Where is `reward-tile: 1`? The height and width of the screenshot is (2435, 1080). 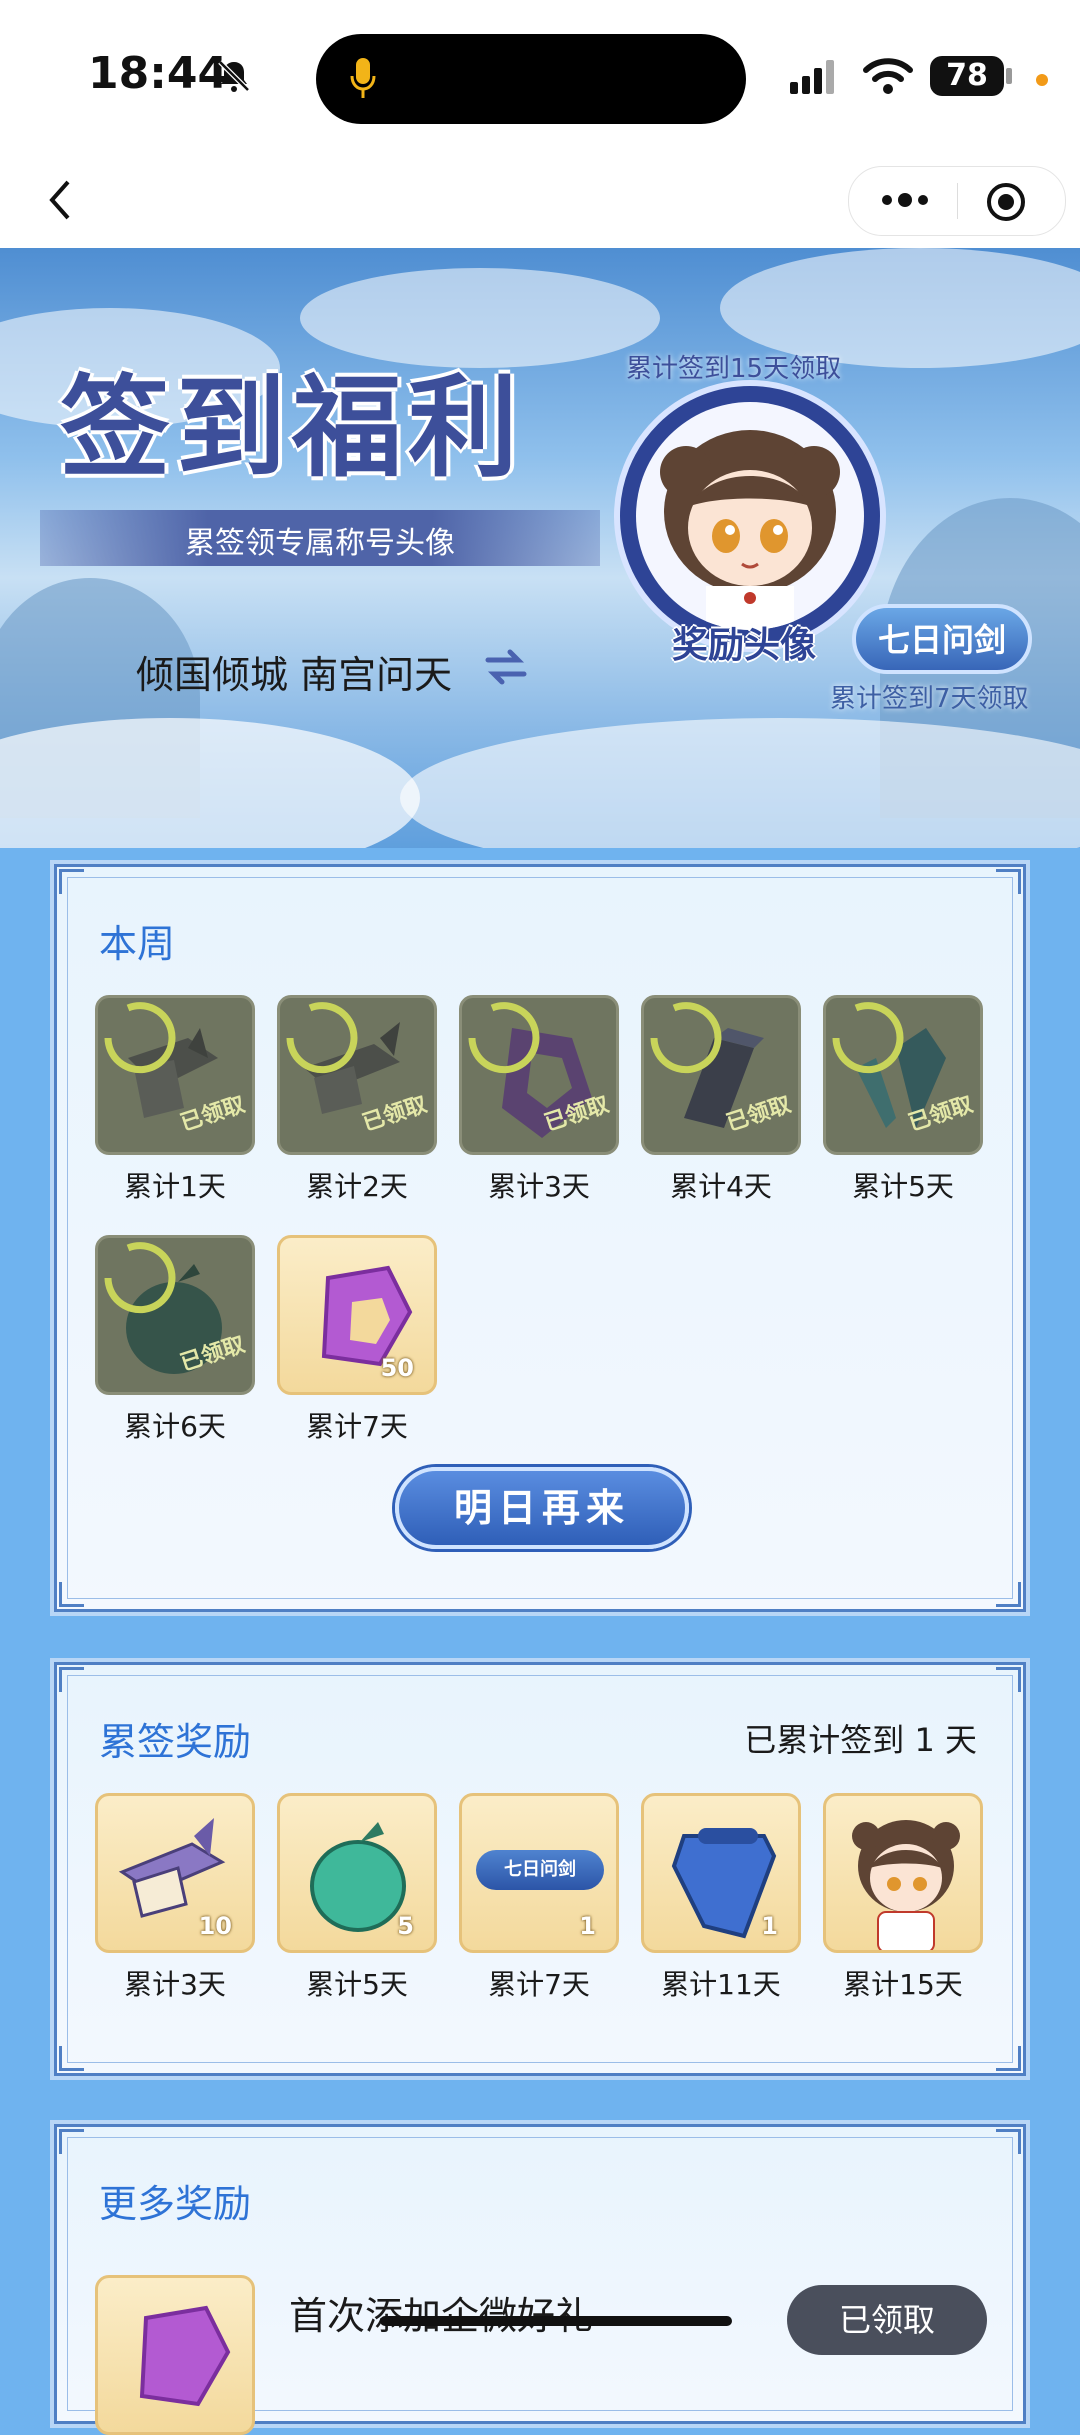
reward-tile: 1 is located at coordinates (721, 1873).